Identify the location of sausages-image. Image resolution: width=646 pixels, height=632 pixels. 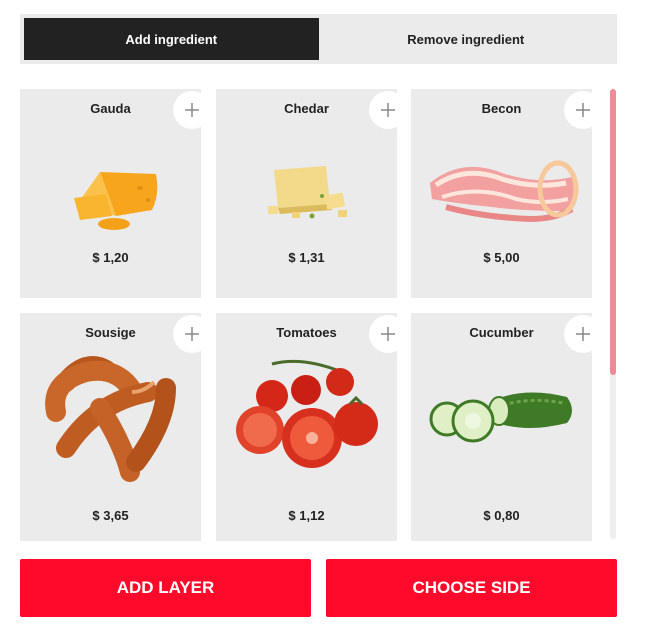
(110, 417).